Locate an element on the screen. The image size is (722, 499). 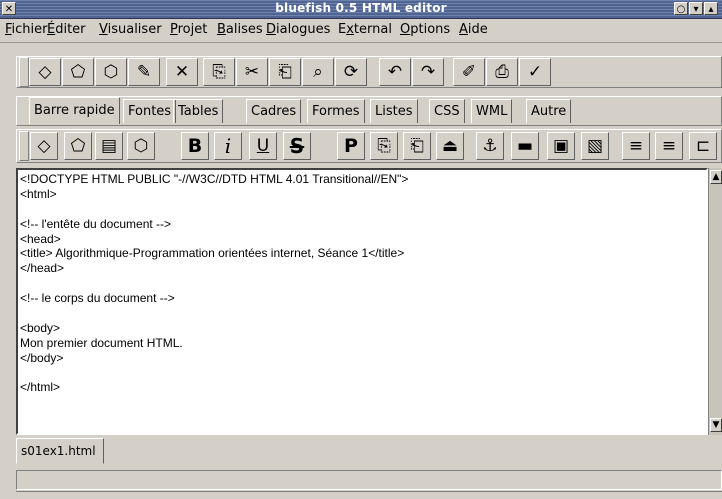
replace-icon: ⟳ is located at coordinates (351, 72).